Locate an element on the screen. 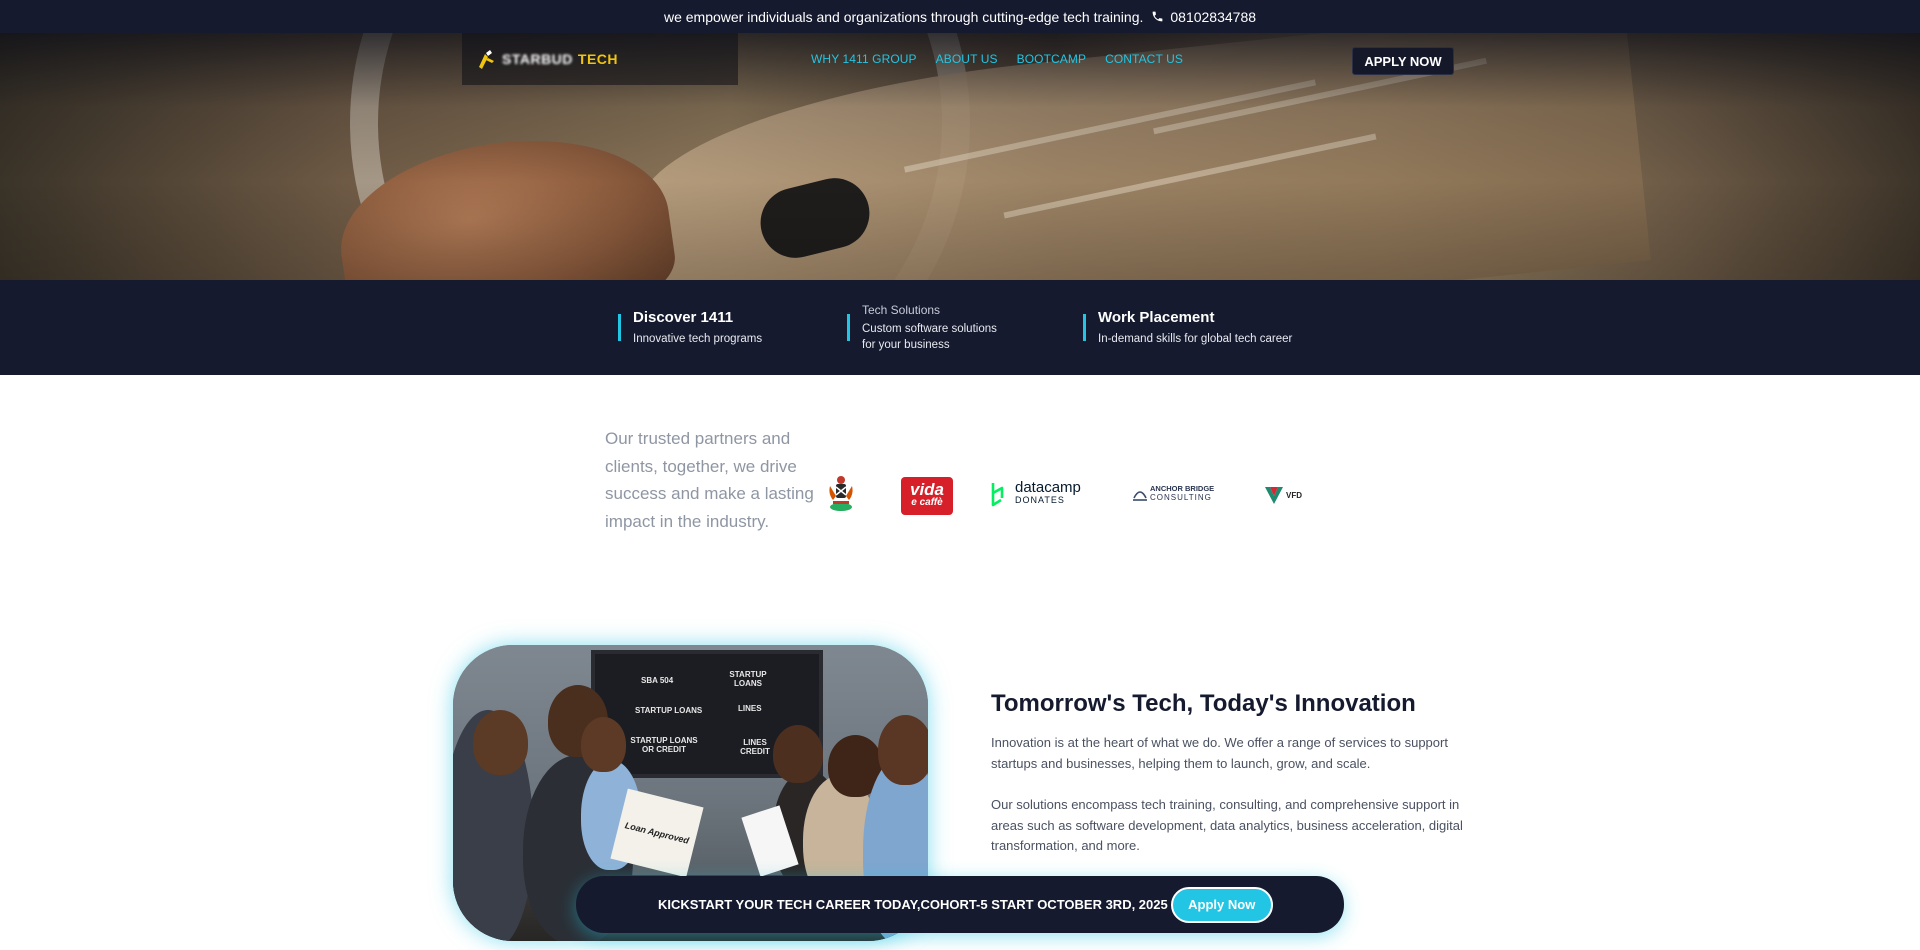 The width and height of the screenshot is (1920, 950). vfd-icon is located at coordinates (1274, 495).